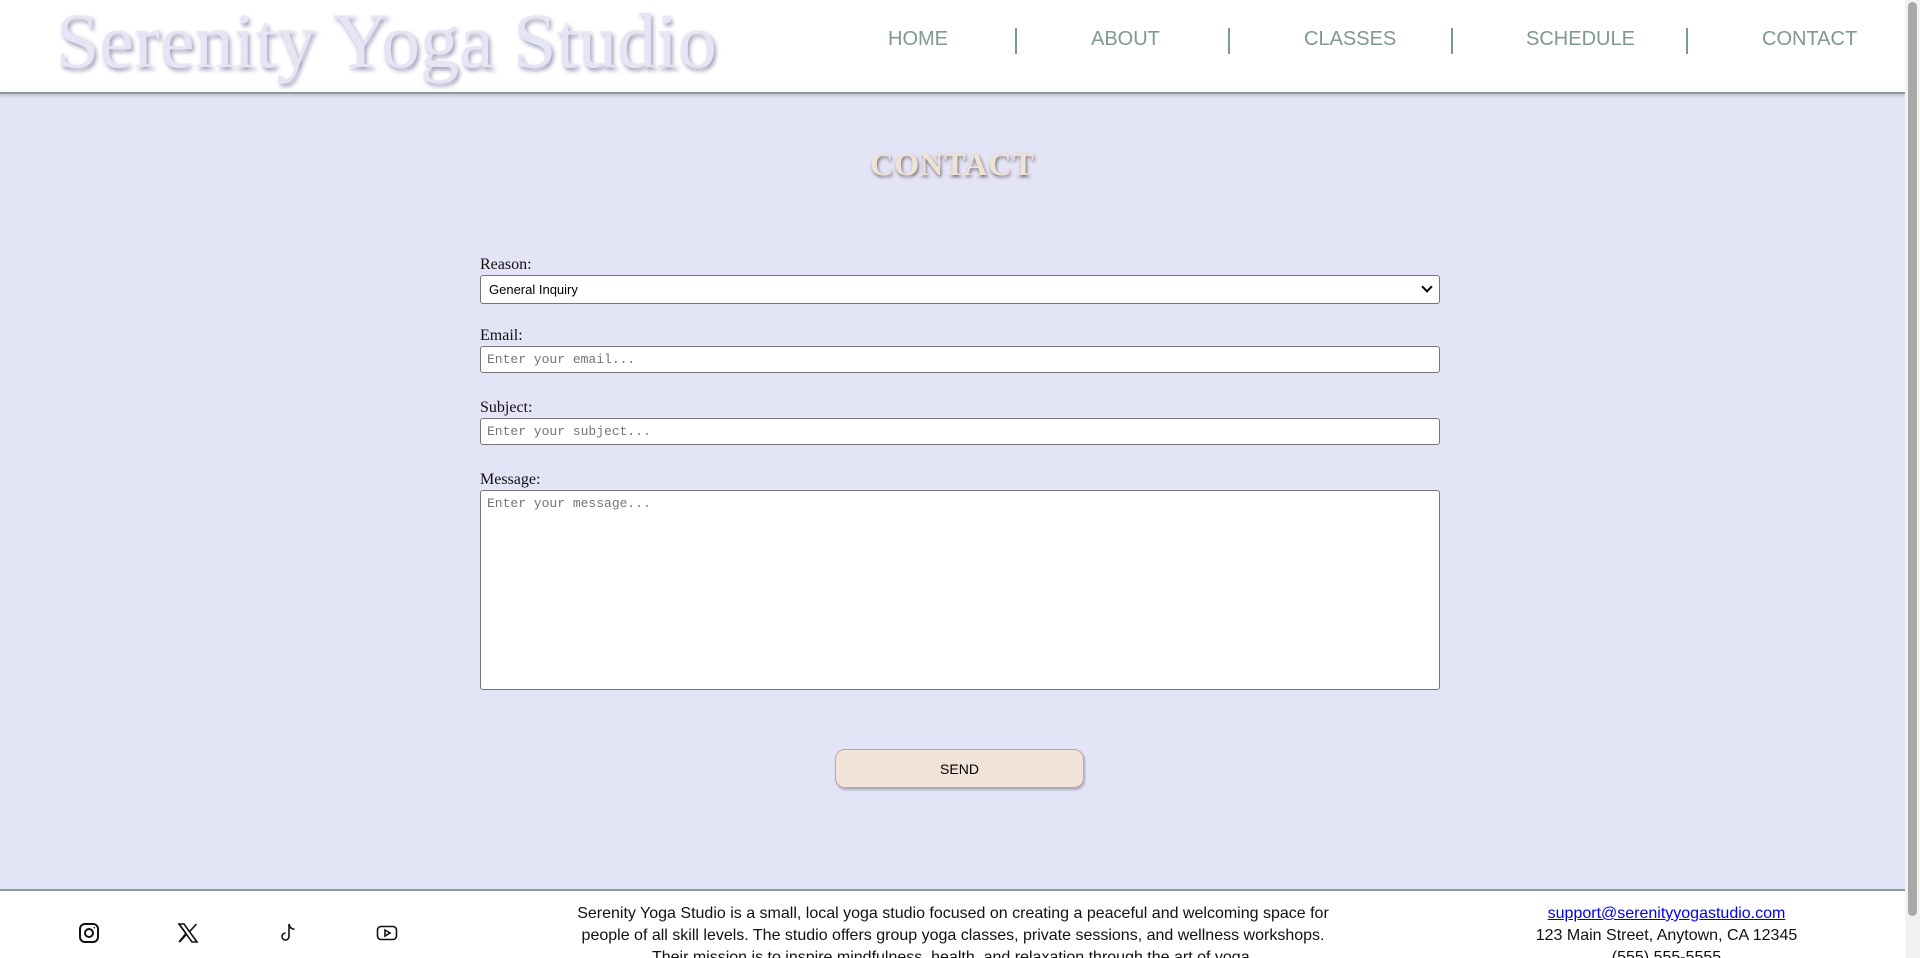 The width and height of the screenshot is (1920, 958). What do you see at coordinates (506, 264) in the screenshot?
I see `reason-label: Reason:` at bounding box center [506, 264].